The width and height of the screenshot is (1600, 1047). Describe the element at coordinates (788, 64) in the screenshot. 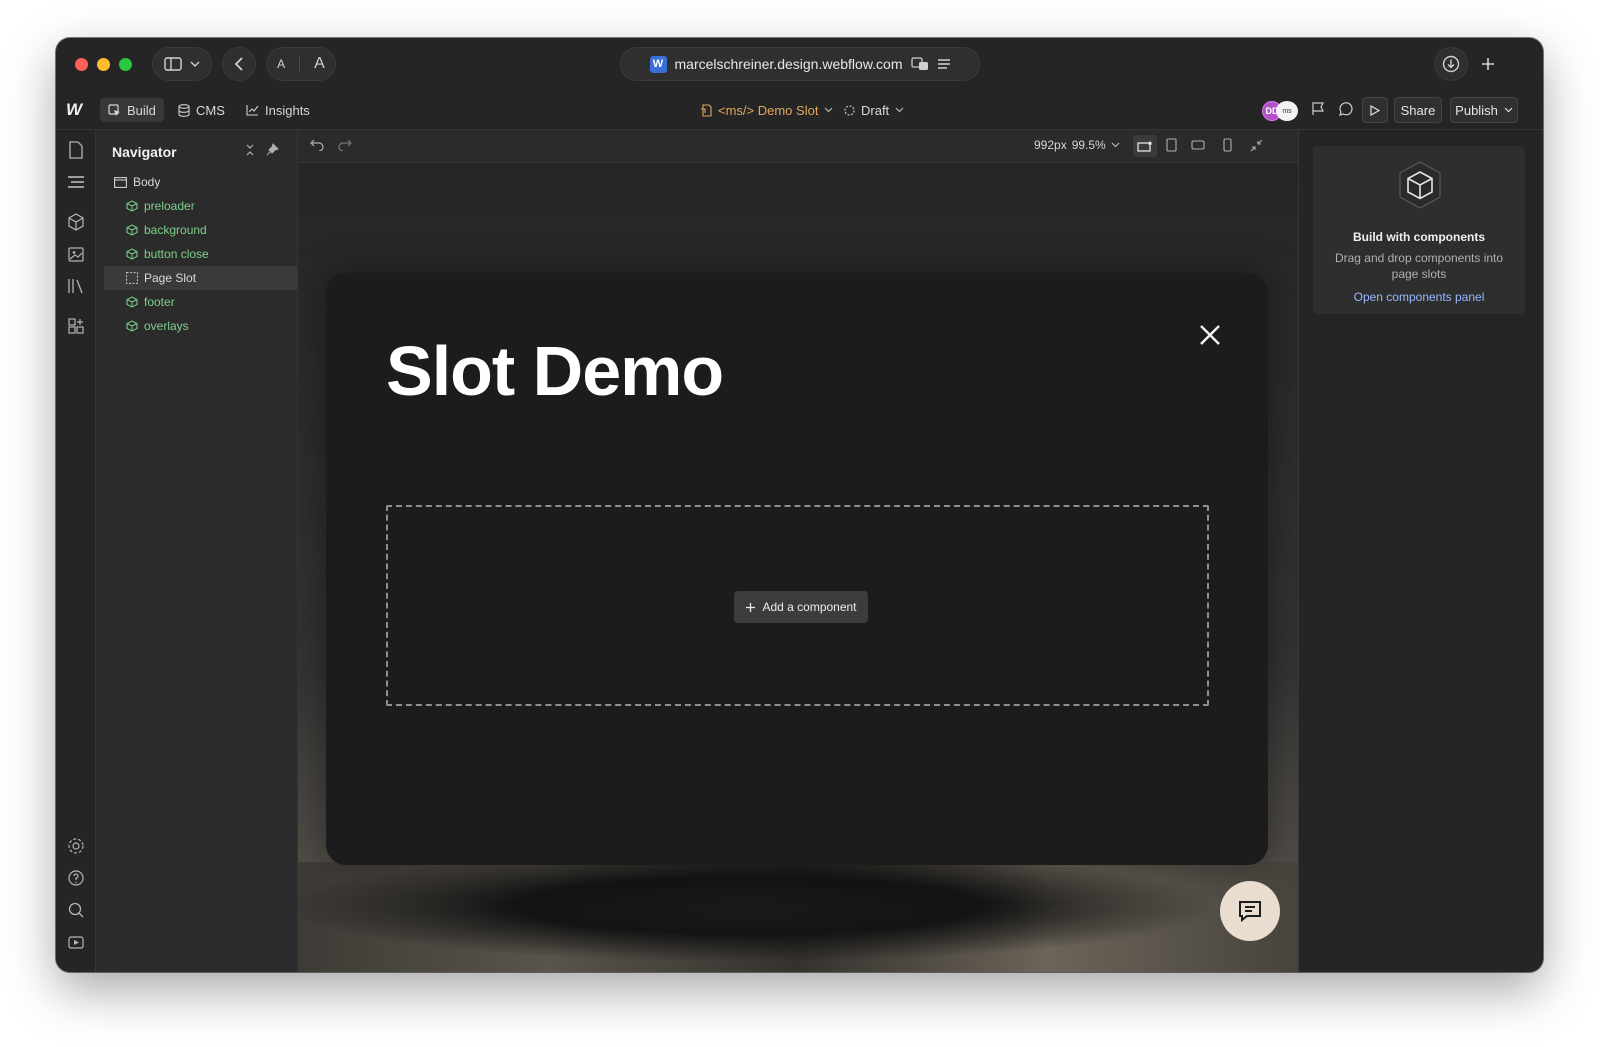

I see `url-text: marcelschreiner.design.webflow.com` at that location.